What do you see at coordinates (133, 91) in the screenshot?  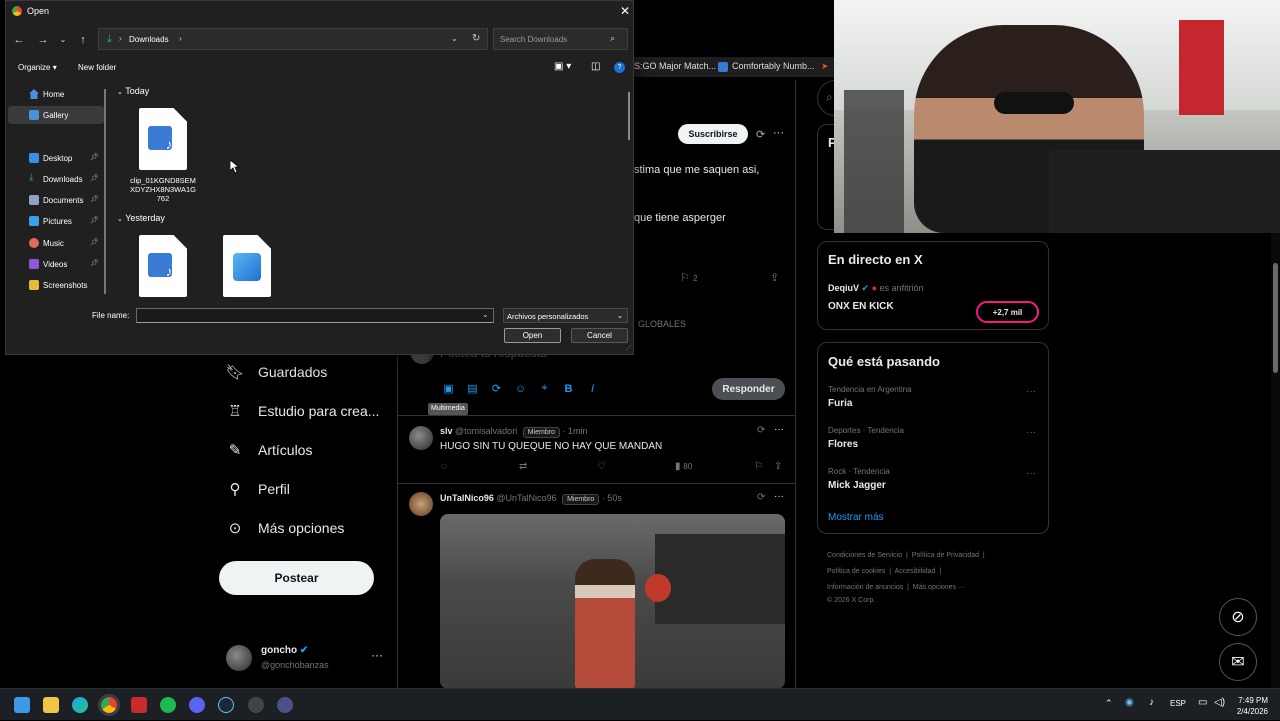 I see `group-header-today: ⌄ Today` at bounding box center [133, 91].